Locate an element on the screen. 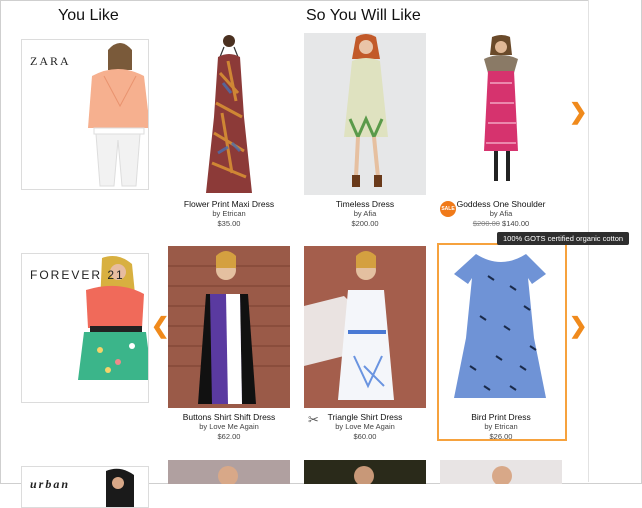 Image resolution: width=642 pixels, height=508 pixels. liked-item-urban: urban is located at coordinates (85, 487).